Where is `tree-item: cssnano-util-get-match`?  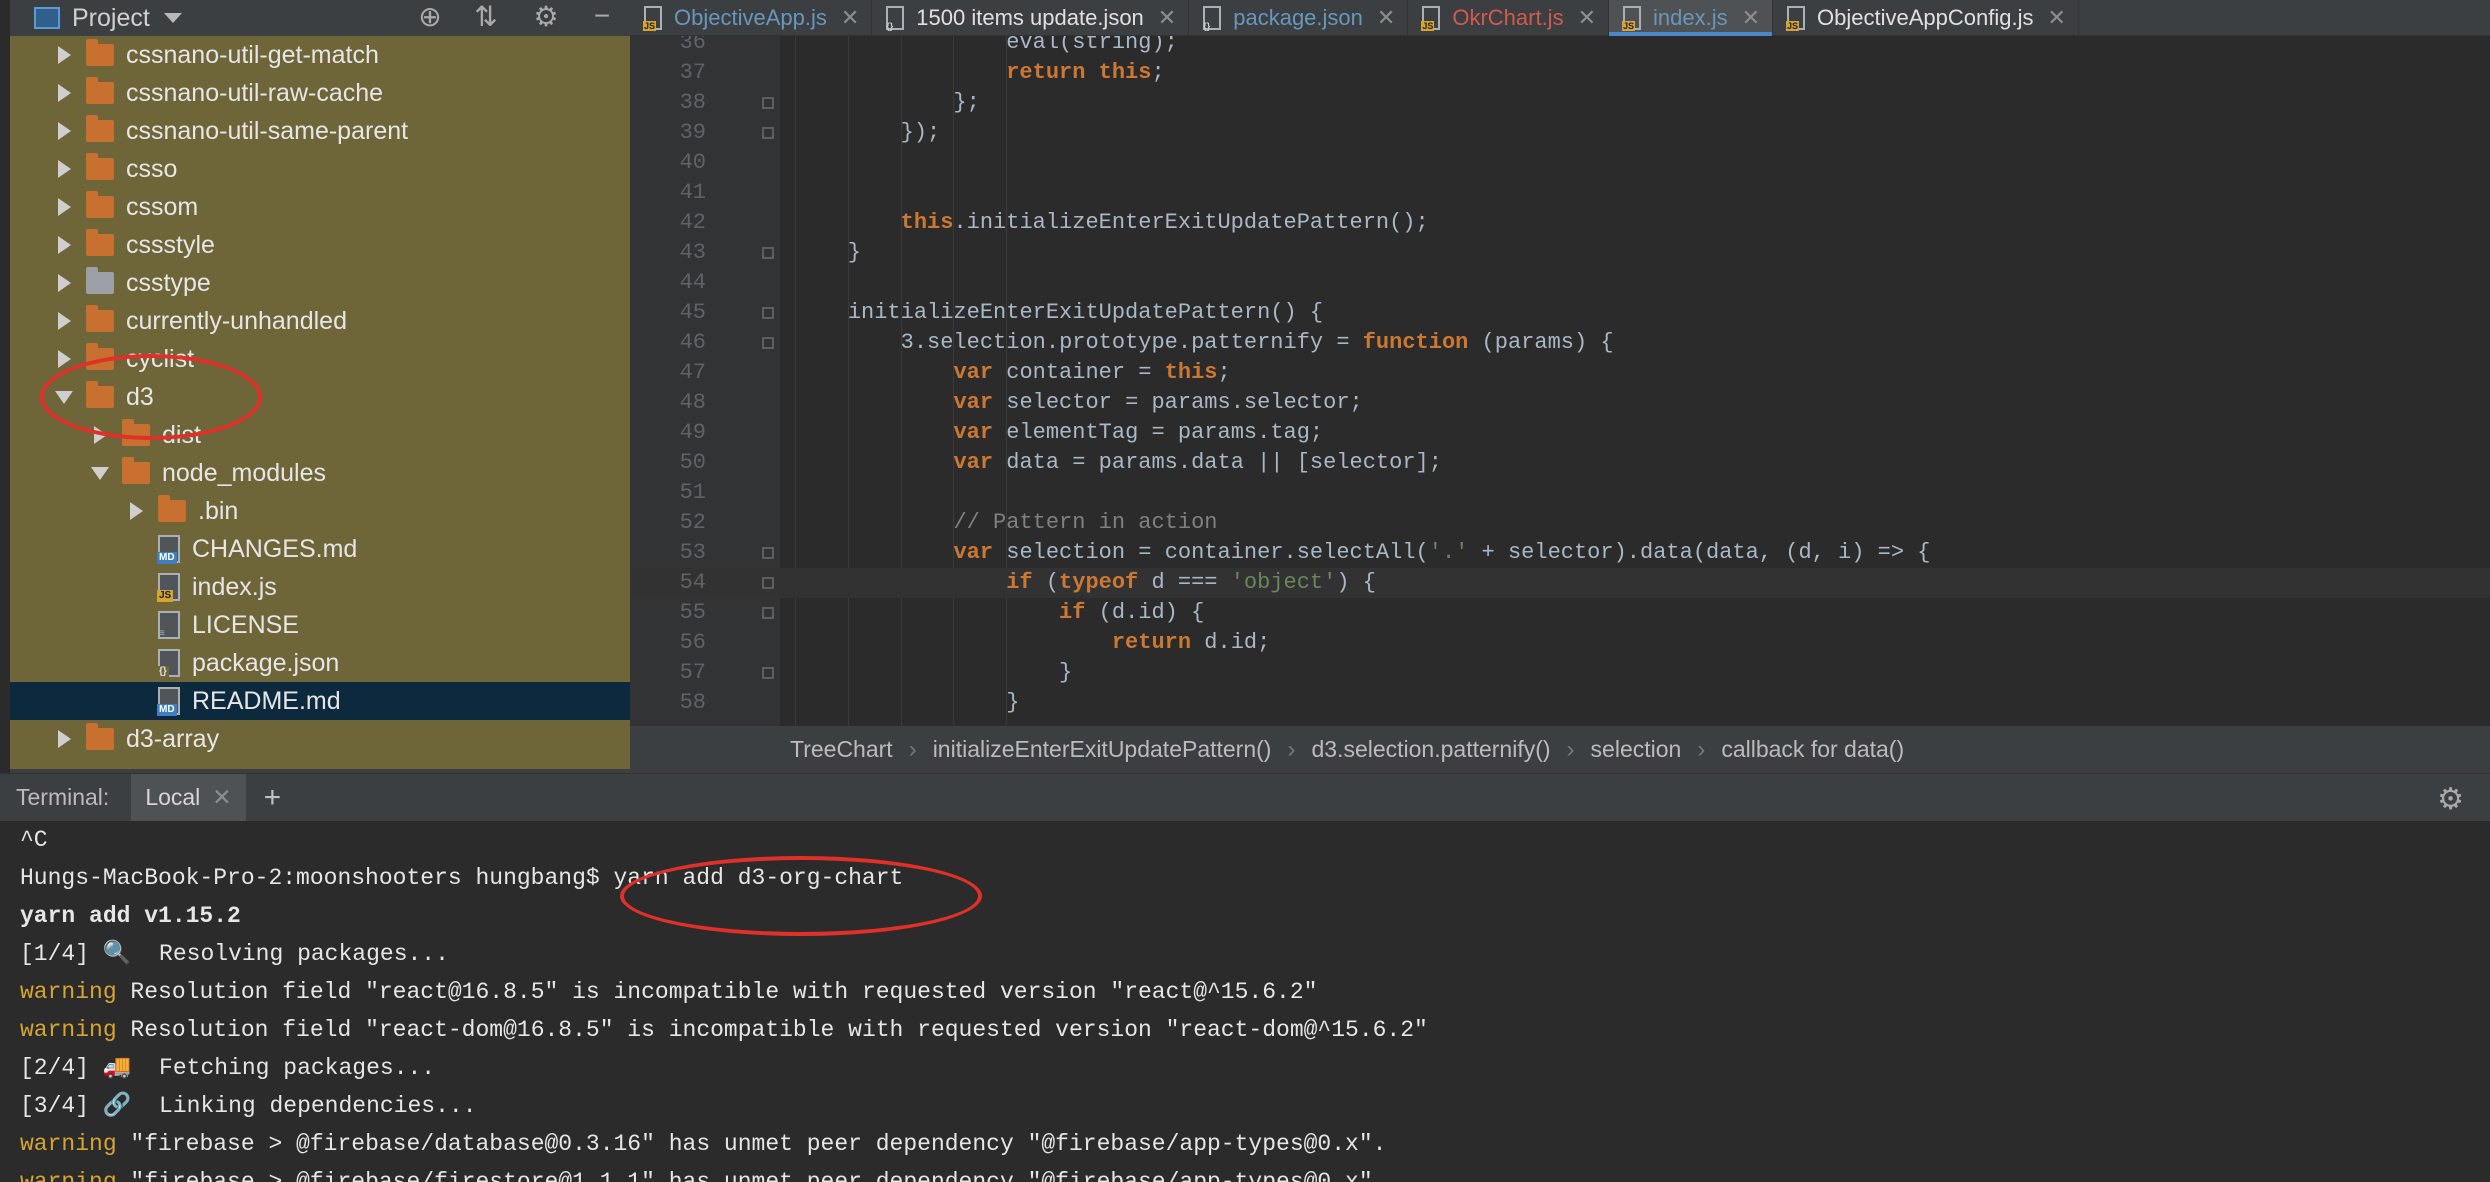
tree-item: cssnano-util-get-match is located at coordinates (320, 55).